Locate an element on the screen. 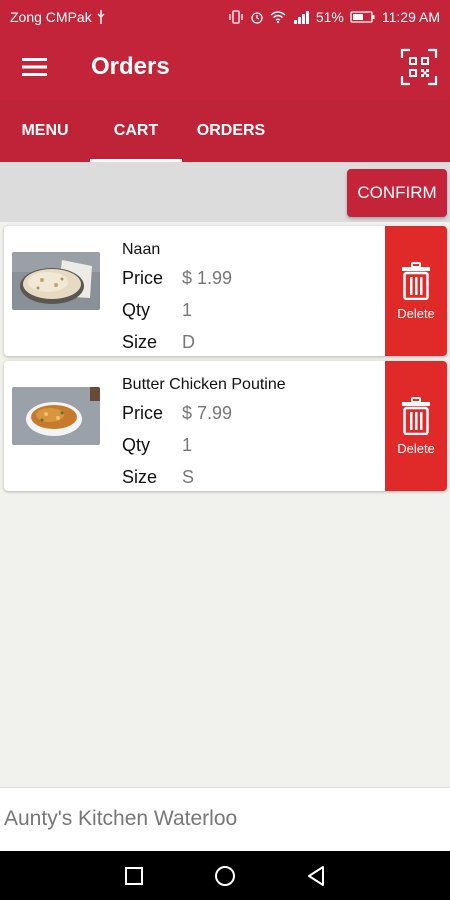  page-title: Orders is located at coordinates (130, 66).